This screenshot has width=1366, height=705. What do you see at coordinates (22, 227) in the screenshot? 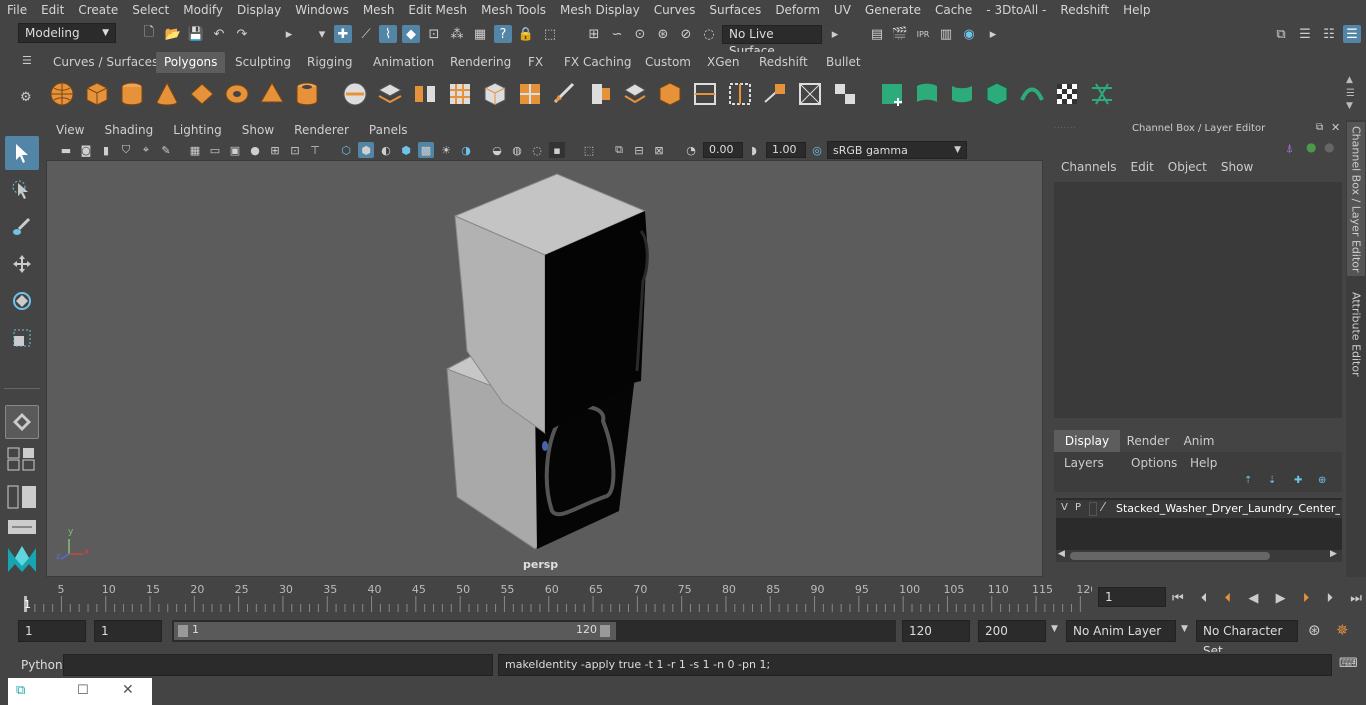
I see `paint-select-tool-icon` at bounding box center [22, 227].